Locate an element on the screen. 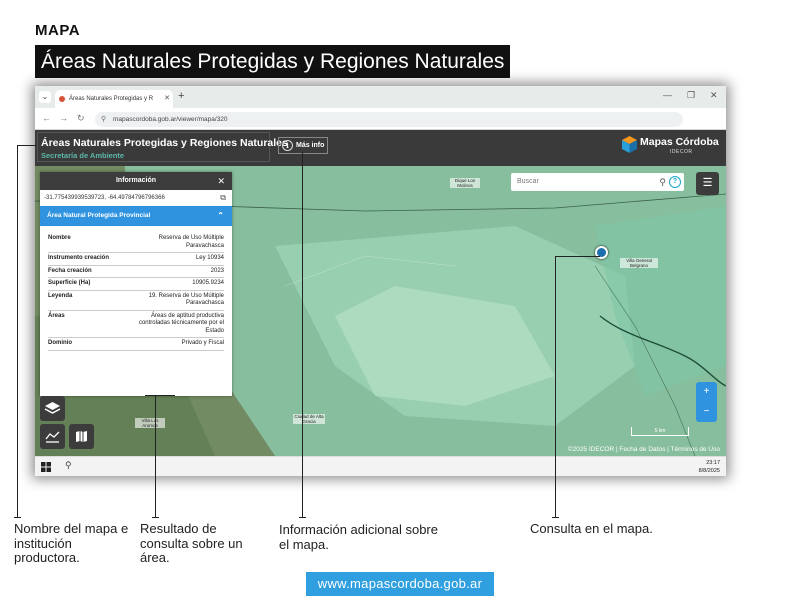  menu-icon: ☰ is located at coordinates (707, 183).